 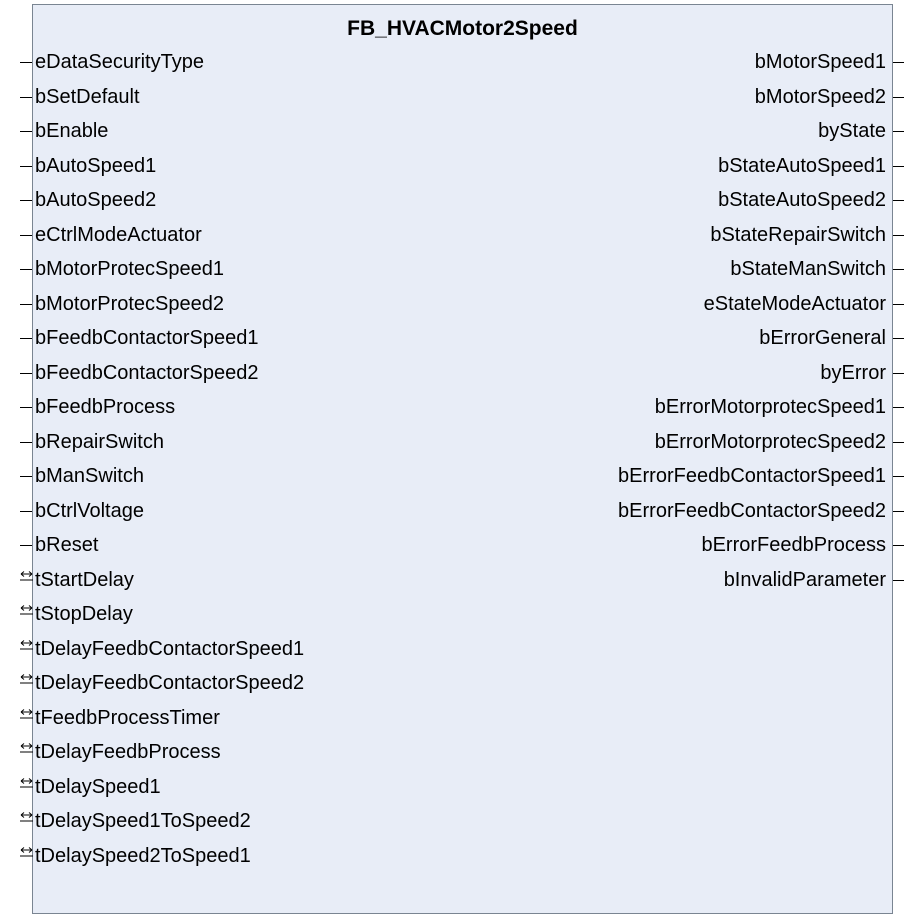 I want to click on input-pin-label: eCtrlModeActuator, so click(x=118, y=234).